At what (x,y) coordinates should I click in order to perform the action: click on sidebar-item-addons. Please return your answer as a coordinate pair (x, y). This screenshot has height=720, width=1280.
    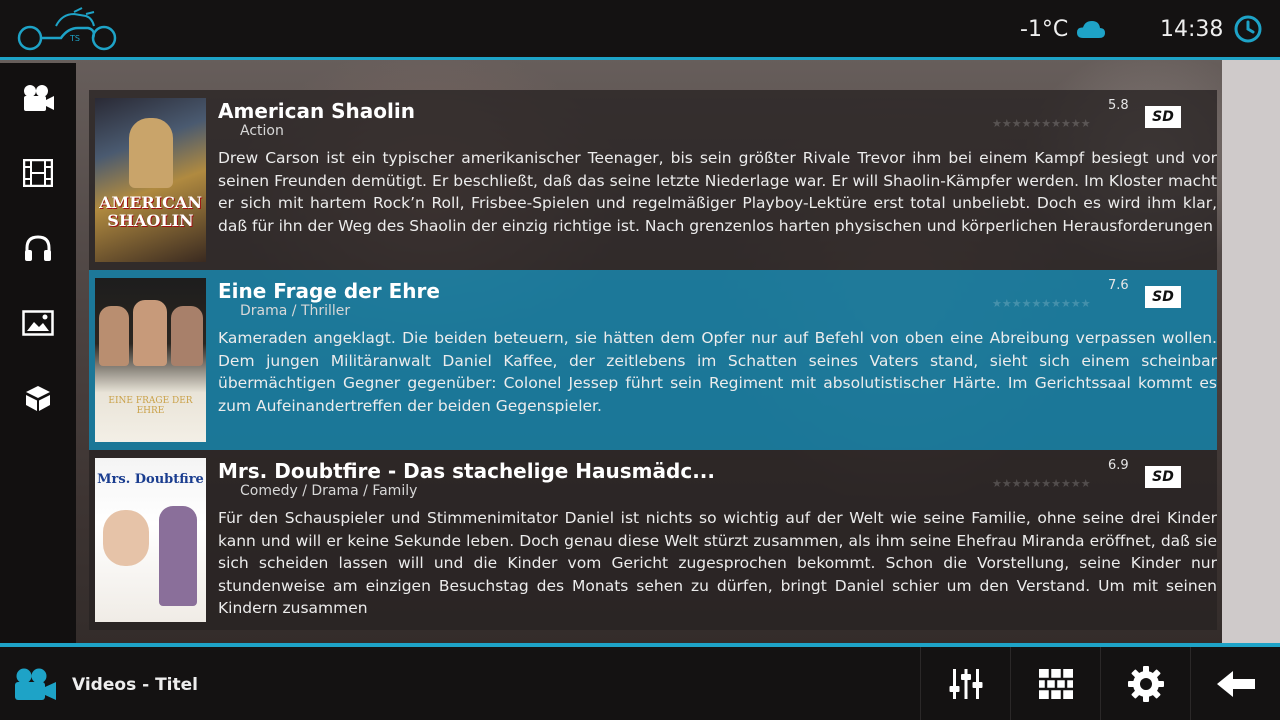
    Looking at the image, I should click on (38, 398).